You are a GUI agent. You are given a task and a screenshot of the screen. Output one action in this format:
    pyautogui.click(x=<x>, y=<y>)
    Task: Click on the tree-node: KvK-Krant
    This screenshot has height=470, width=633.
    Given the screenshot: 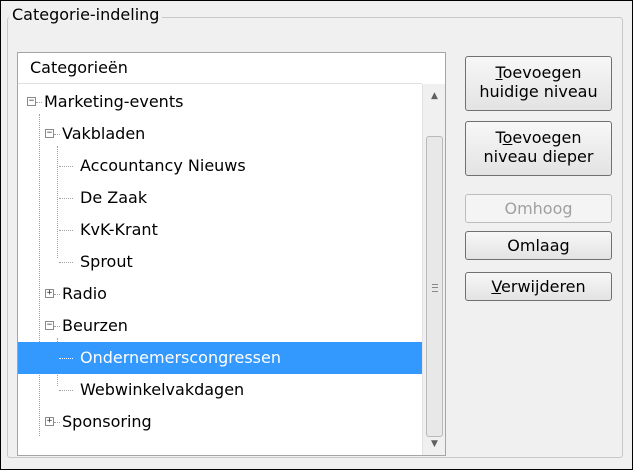 What is the action you would take?
    pyautogui.click(x=220, y=230)
    